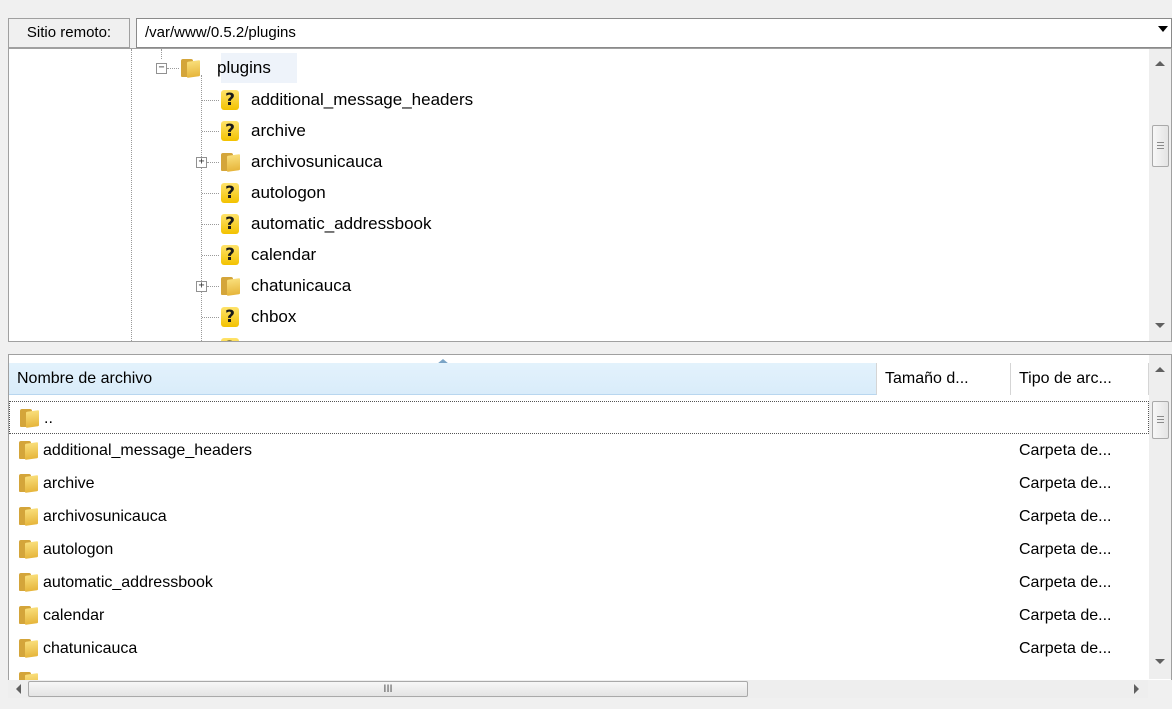 The height and width of the screenshot is (709, 1172). I want to click on remote-path-input: /var/www/0.5.2/plugins, so click(654, 33).